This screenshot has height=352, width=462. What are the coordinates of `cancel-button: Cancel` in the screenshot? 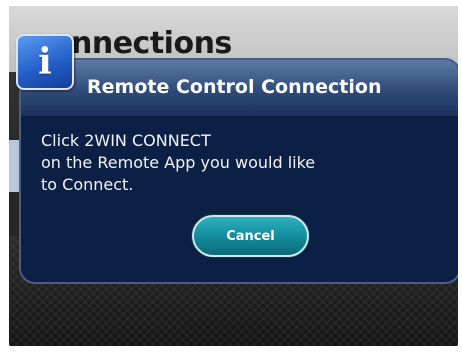 It's located at (250, 236).